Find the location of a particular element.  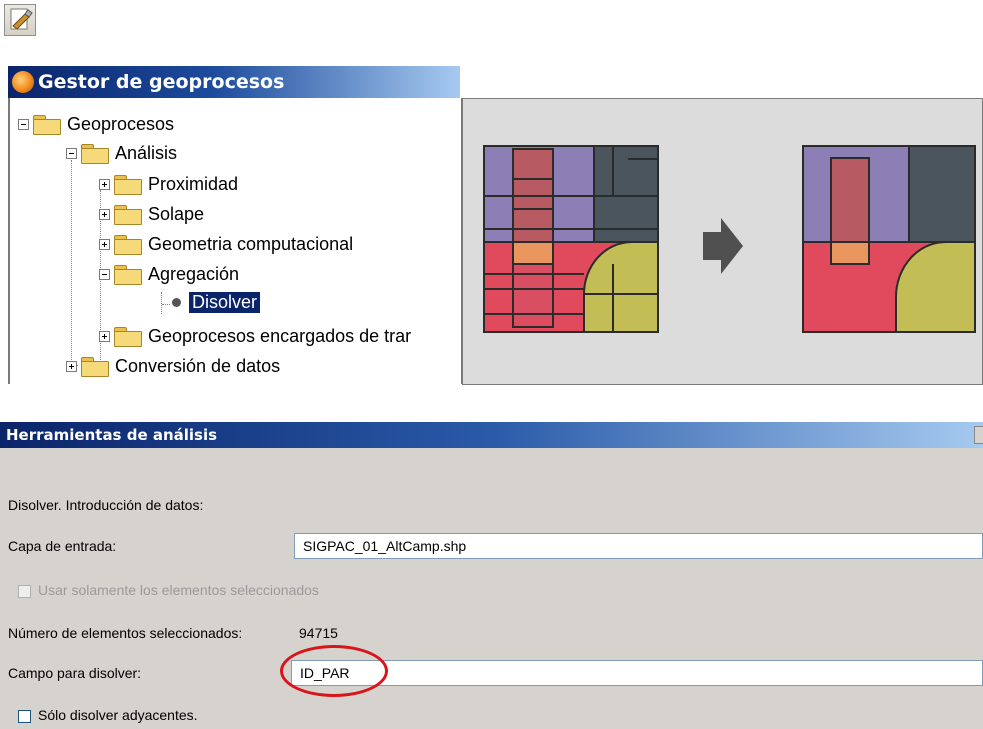

tree-node-label: Geoprocesos encargados de trar is located at coordinates (280, 335).